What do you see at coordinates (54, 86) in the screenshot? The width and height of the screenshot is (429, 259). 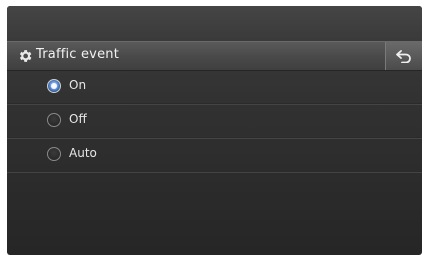 I see `radio-on` at bounding box center [54, 86].